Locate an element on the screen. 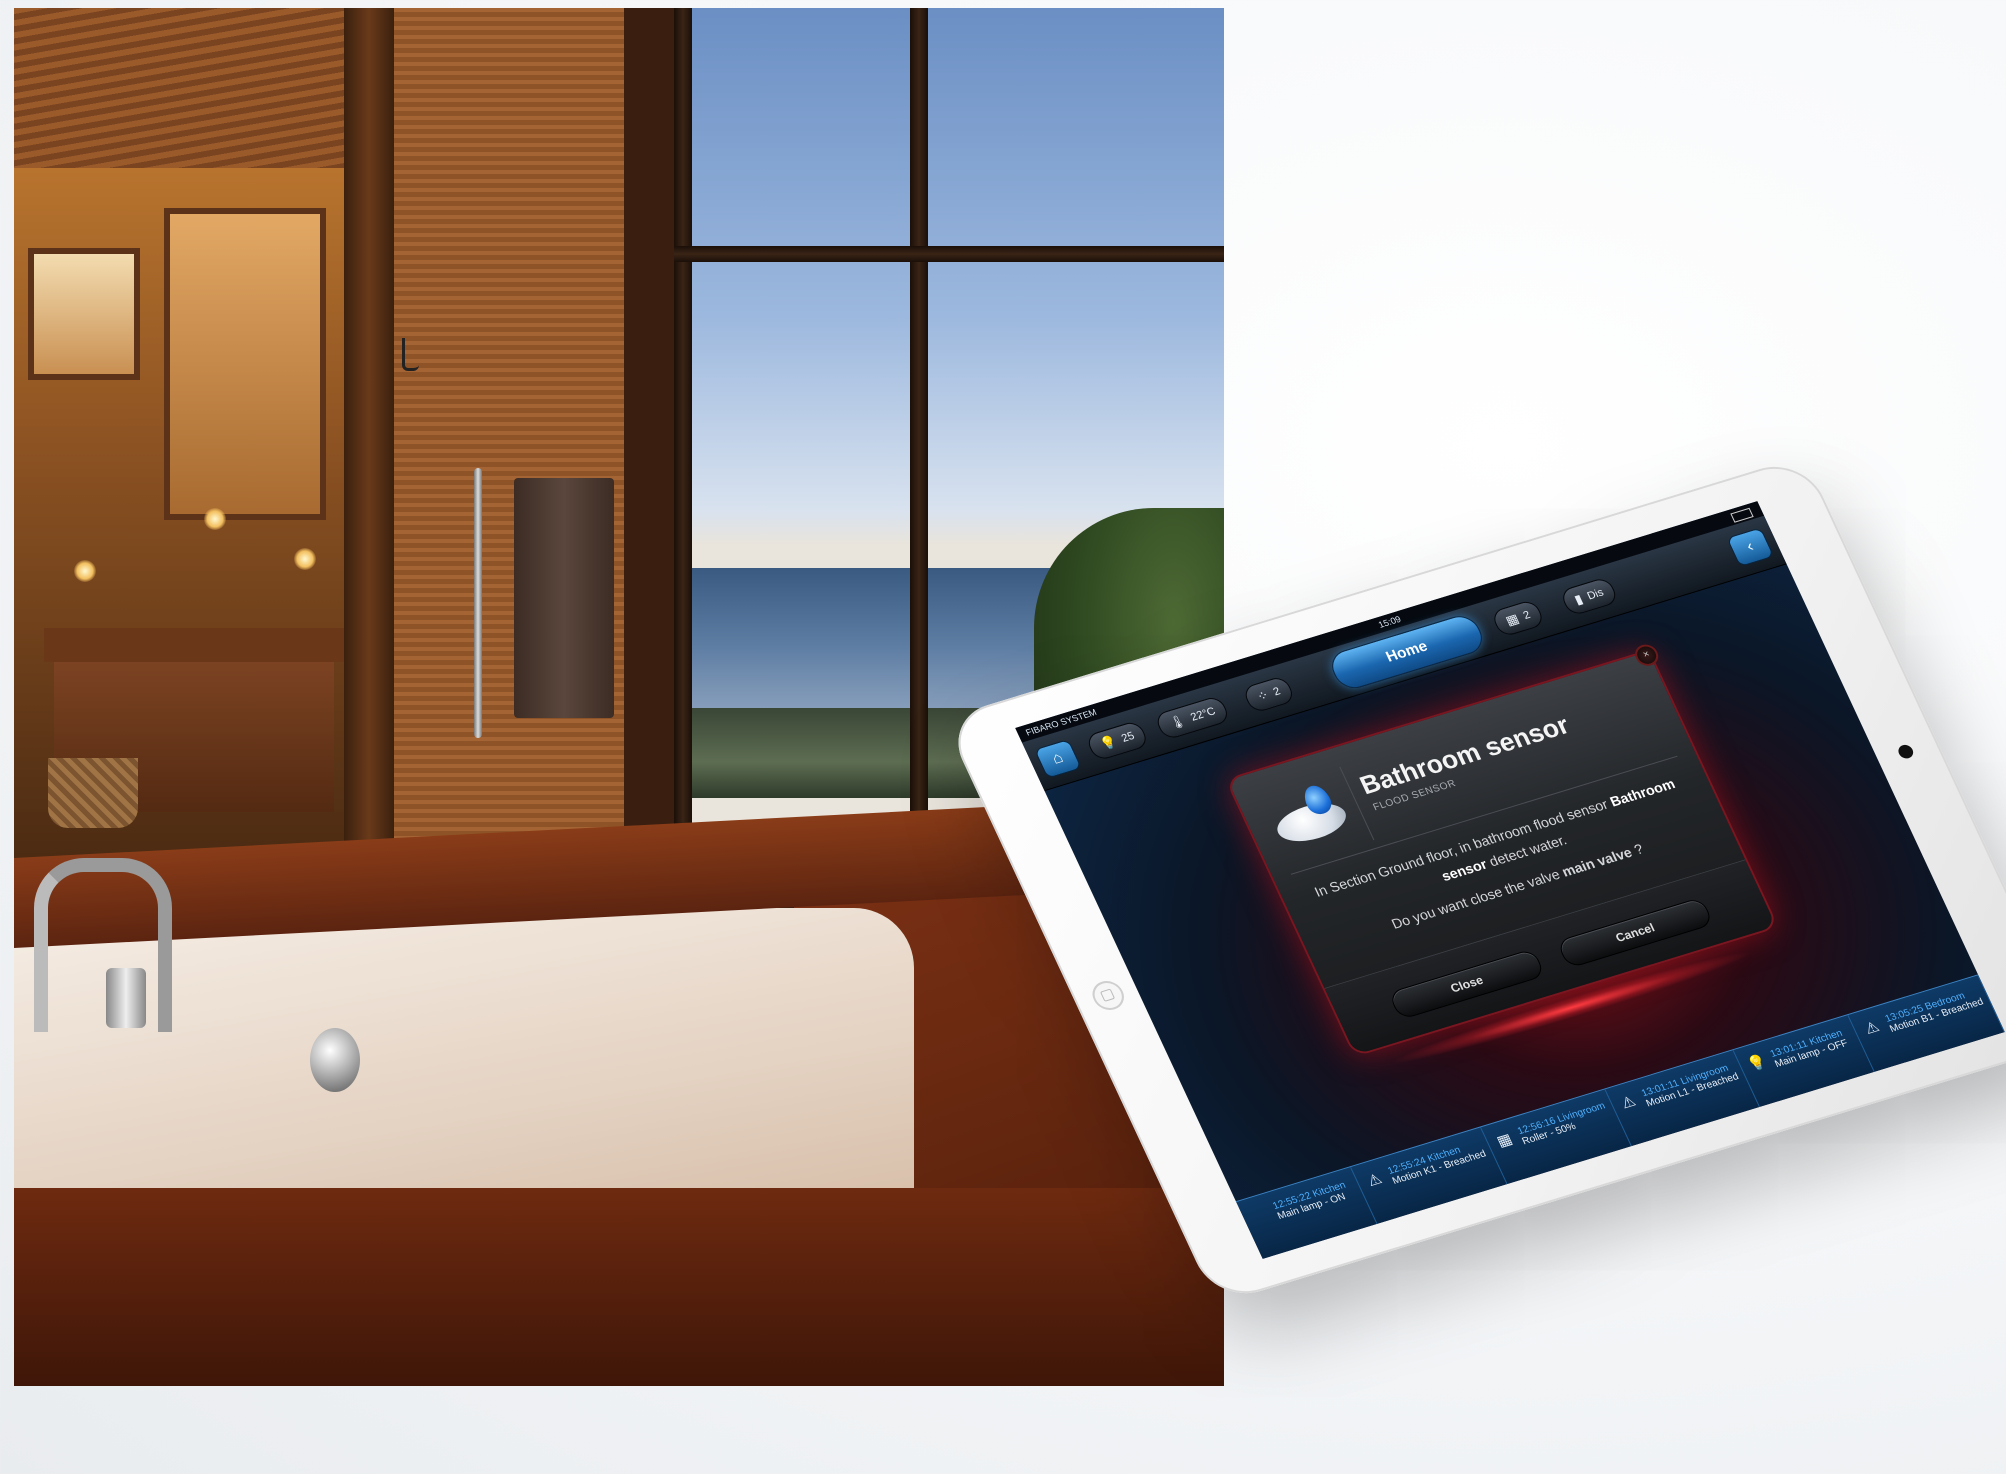 This screenshot has width=2006, height=1474. tub-side is located at coordinates (619, 1287).